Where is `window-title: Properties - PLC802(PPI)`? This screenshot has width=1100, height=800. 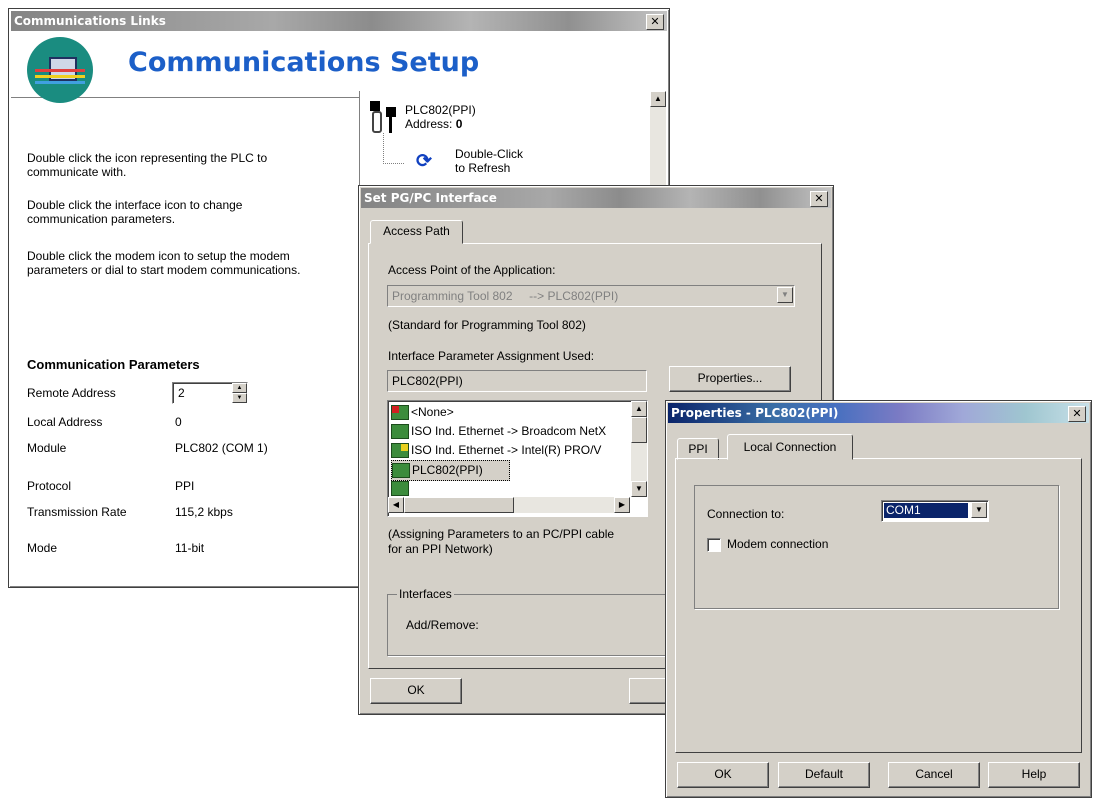 window-title: Properties - PLC802(PPI) is located at coordinates (755, 413).